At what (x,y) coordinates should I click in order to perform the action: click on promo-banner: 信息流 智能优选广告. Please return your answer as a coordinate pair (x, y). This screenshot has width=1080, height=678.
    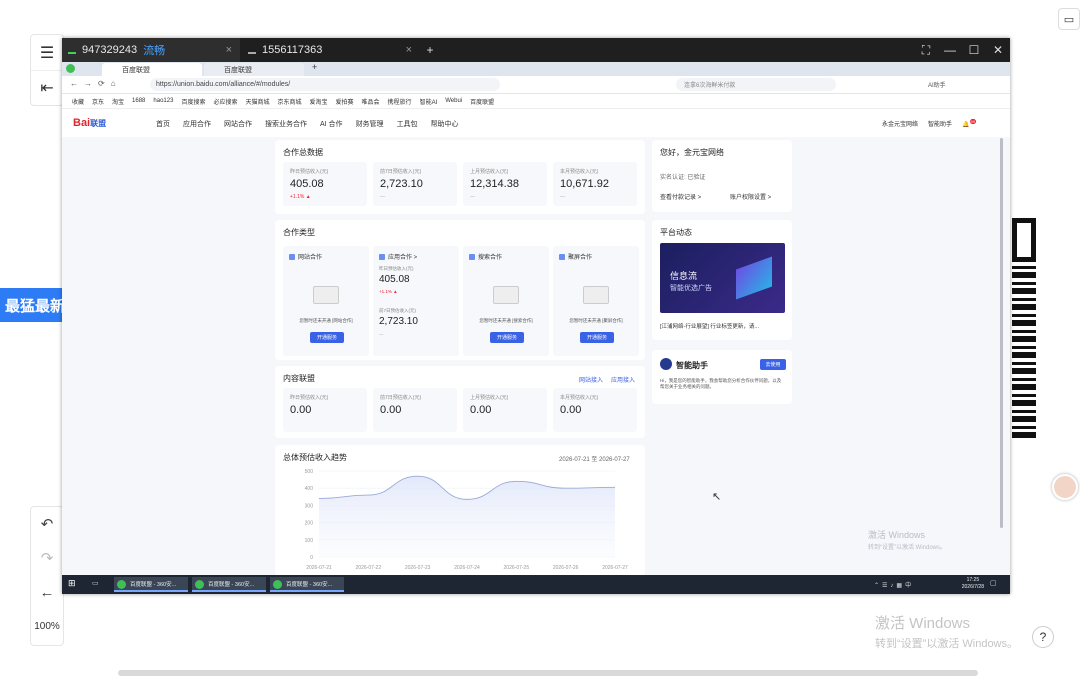
    Looking at the image, I should click on (722, 278).